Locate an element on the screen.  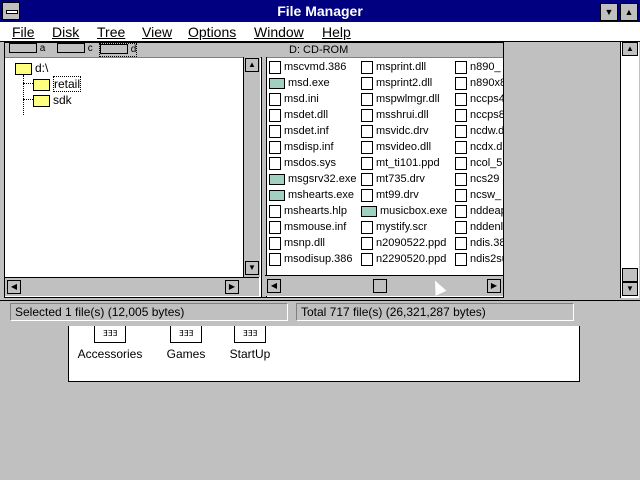
drive-letter: c is located at coordinates (90, 48).